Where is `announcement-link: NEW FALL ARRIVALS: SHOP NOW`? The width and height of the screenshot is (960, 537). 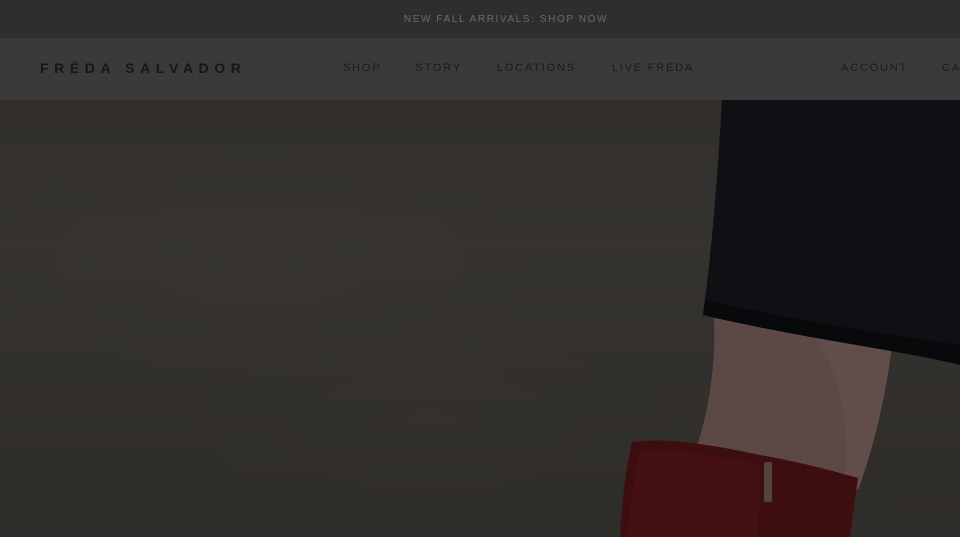
announcement-link: NEW FALL ARRIVALS: SHOP NOW is located at coordinates (480, 19).